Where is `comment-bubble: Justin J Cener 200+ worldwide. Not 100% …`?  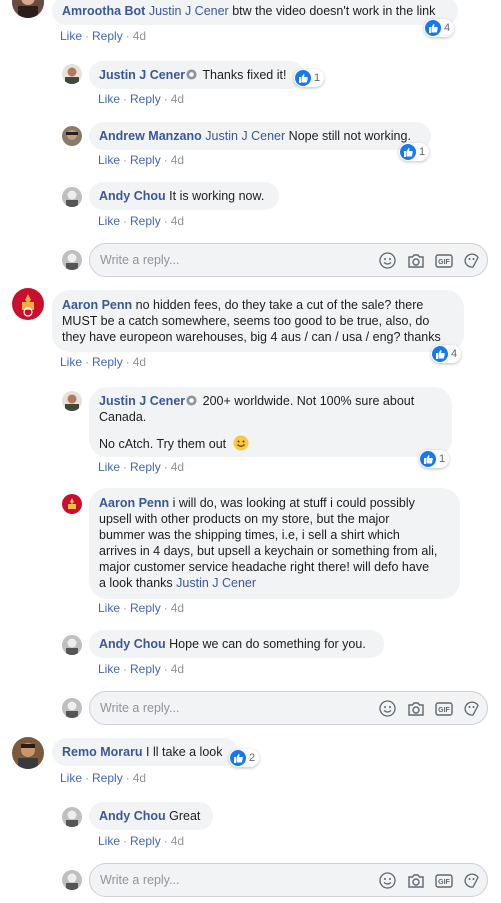
comment-bubble: Justin J Cener 200+ worldwide. Not 100% … is located at coordinates (270, 422).